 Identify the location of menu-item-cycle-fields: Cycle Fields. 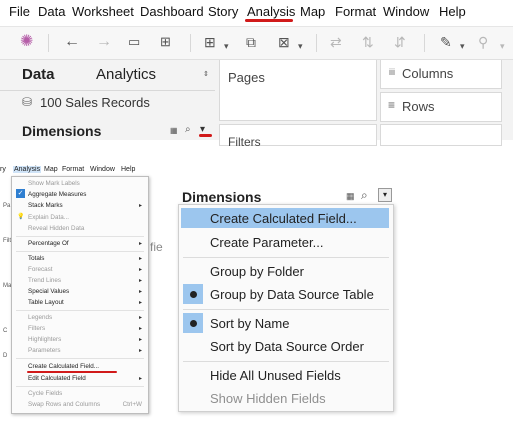
(45, 393).